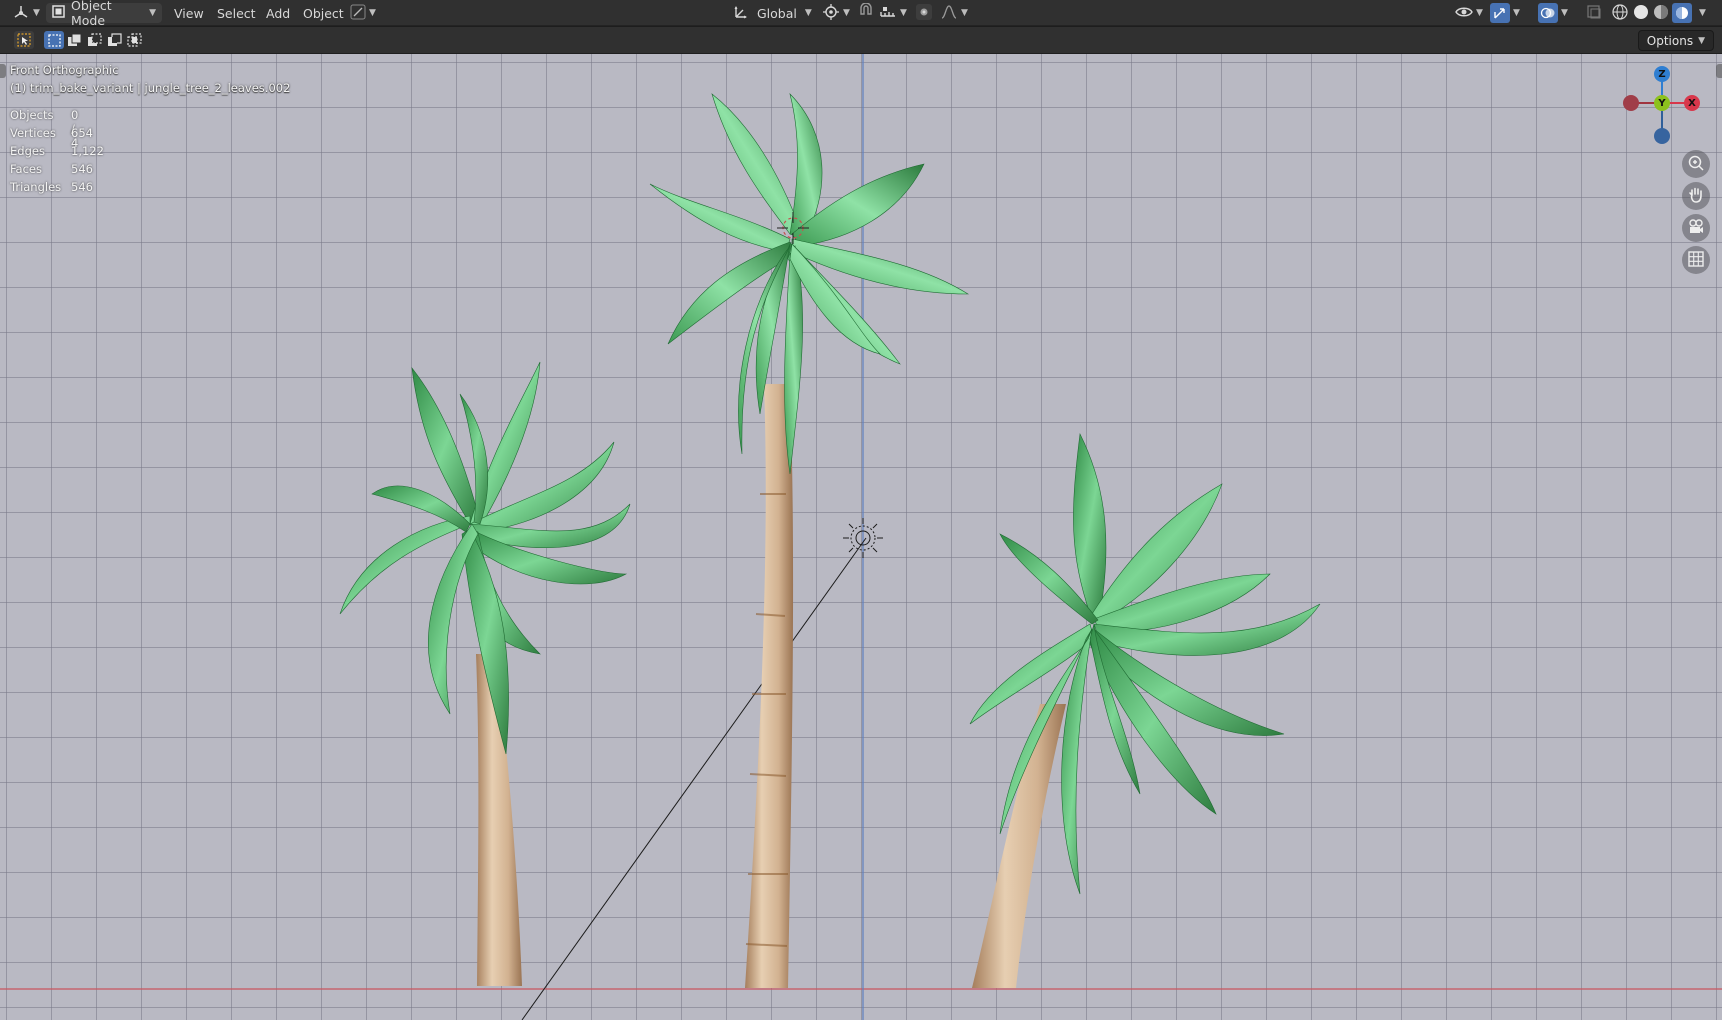 Image resolution: width=1722 pixels, height=1020 pixels. What do you see at coordinates (777, 13) in the screenshot?
I see `orientation-label: Global` at bounding box center [777, 13].